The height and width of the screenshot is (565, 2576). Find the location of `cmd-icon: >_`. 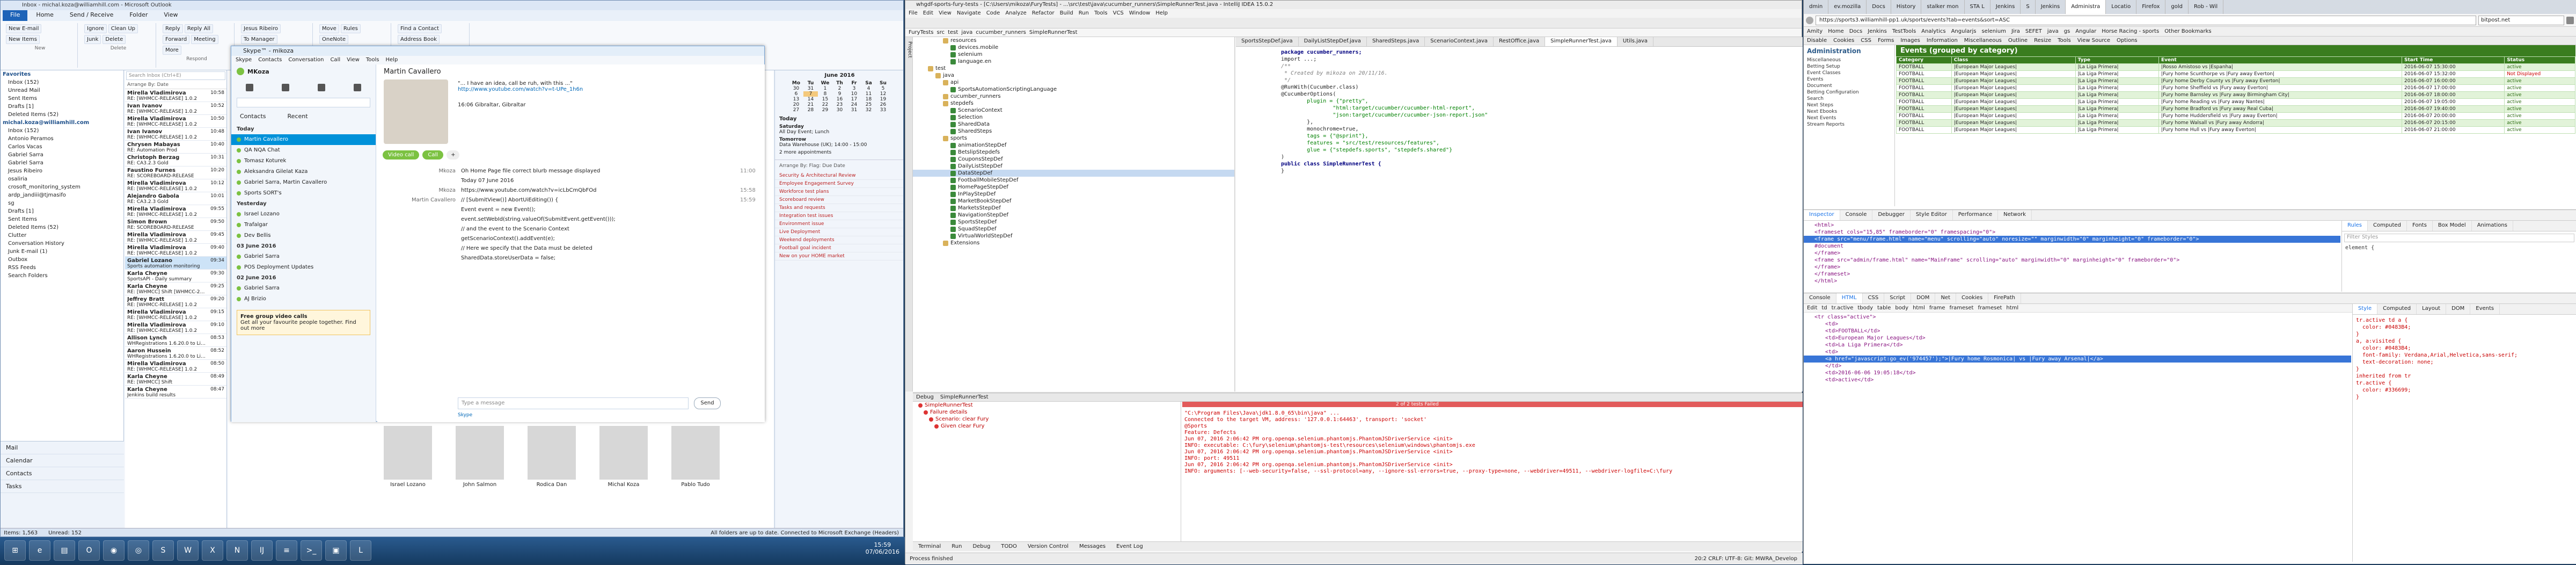

cmd-icon: >_ is located at coordinates (311, 550).